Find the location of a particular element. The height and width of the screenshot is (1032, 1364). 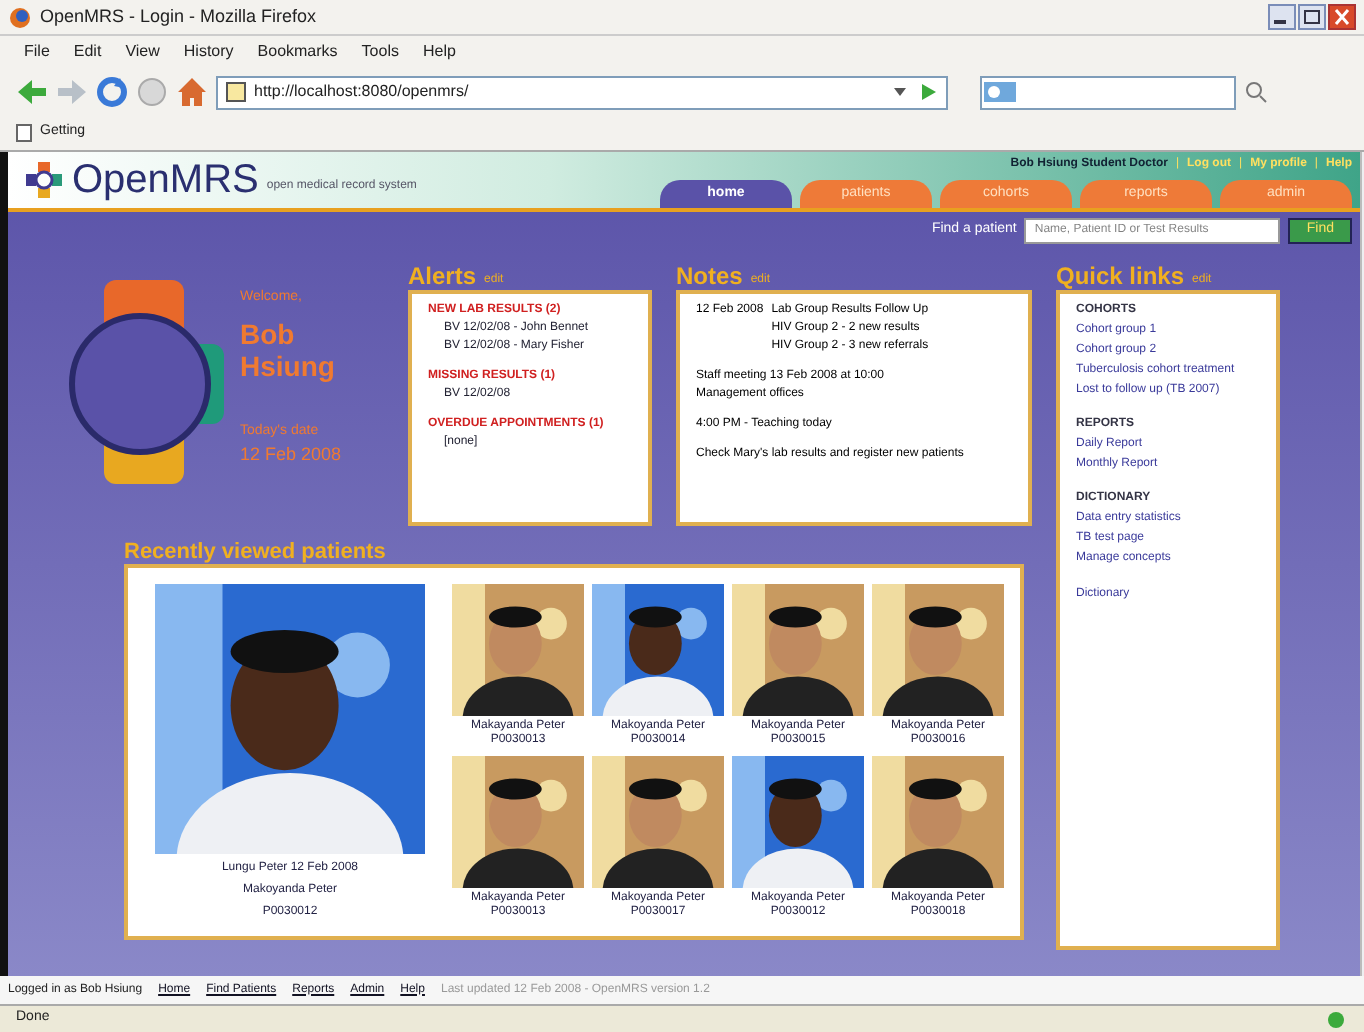

app-name: OpenMRS is located at coordinates (165, 180).